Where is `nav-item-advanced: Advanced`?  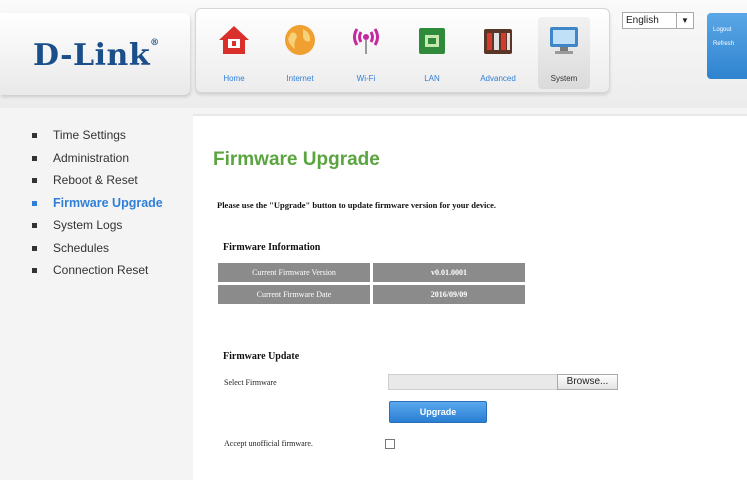 nav-item-advanced: Advanced is located at coordinates (498, 53).